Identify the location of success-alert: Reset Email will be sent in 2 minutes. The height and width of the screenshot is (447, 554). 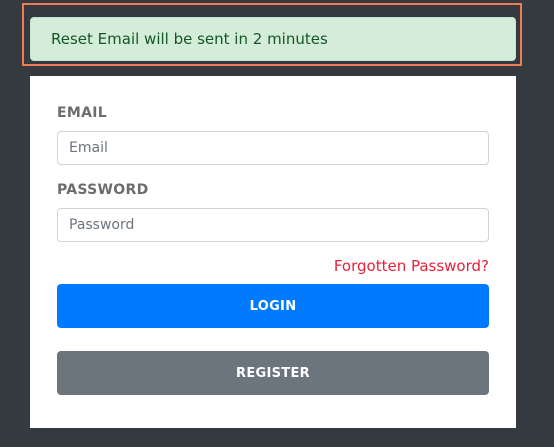
(273, 39).